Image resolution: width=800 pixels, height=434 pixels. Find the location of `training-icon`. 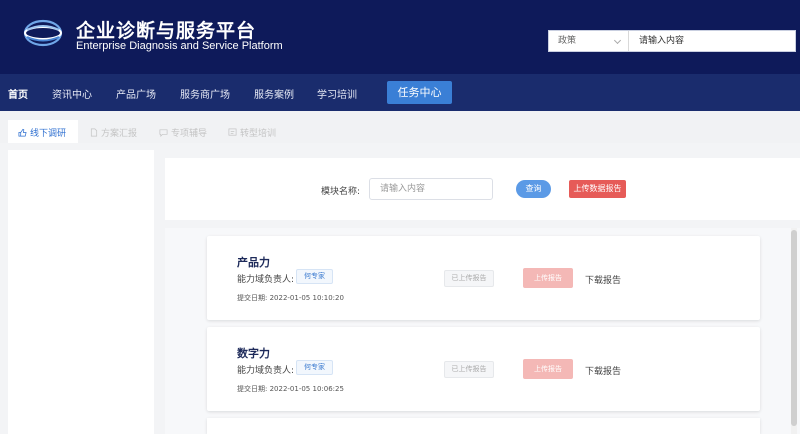

training-icon is located at coordinates (232, 132).